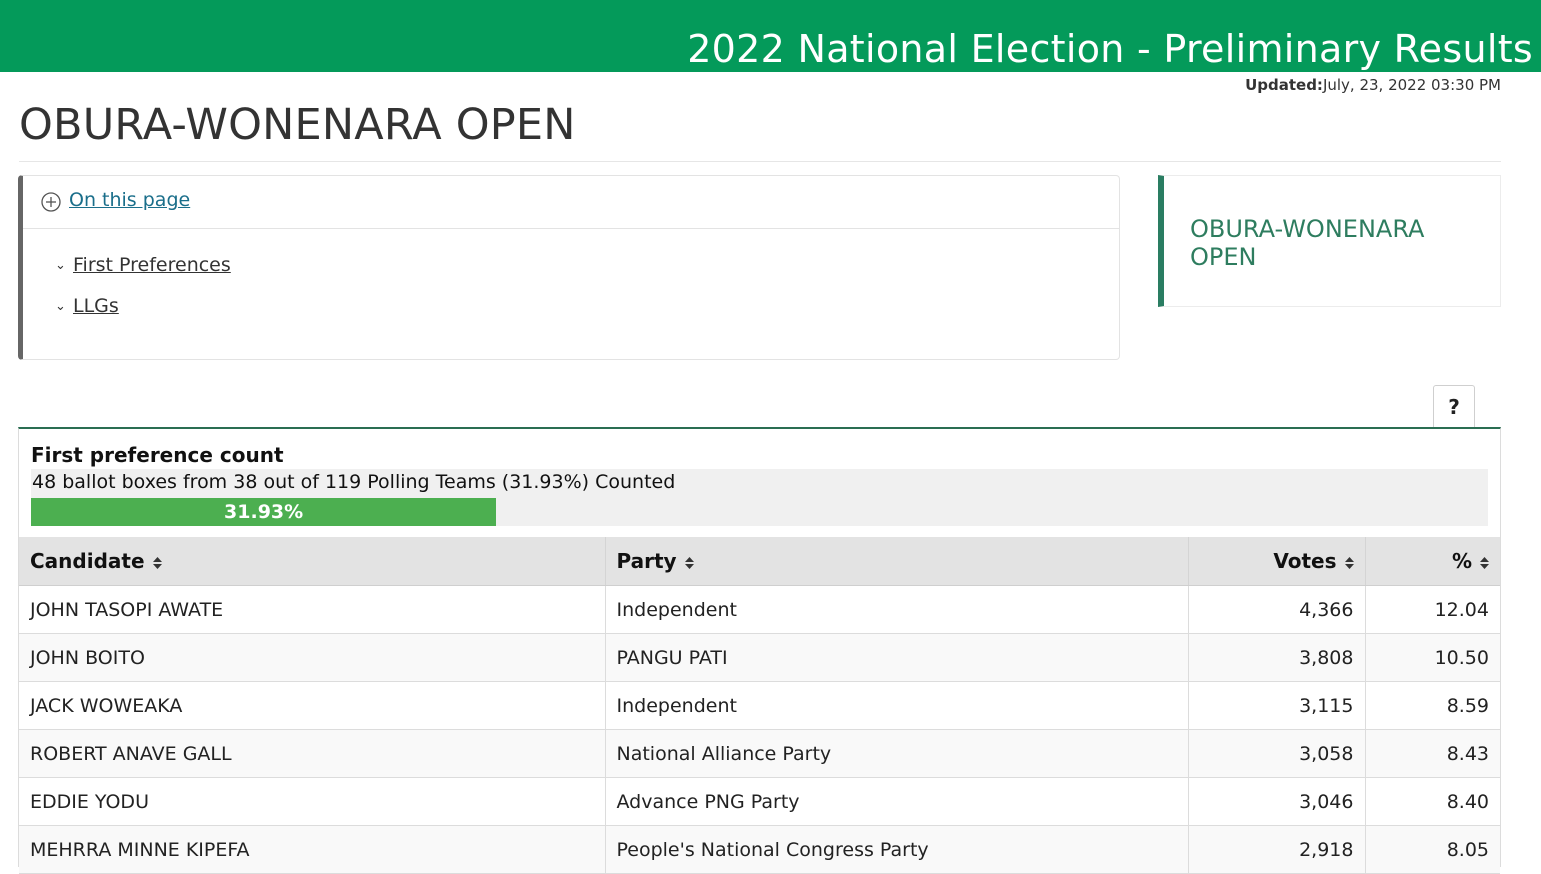 The width and height of the screenshot is (1541, 874). Describe the element at coordinates (152, 265) in the screenshot. I see `toc-item-label: First Preferences` at that location.